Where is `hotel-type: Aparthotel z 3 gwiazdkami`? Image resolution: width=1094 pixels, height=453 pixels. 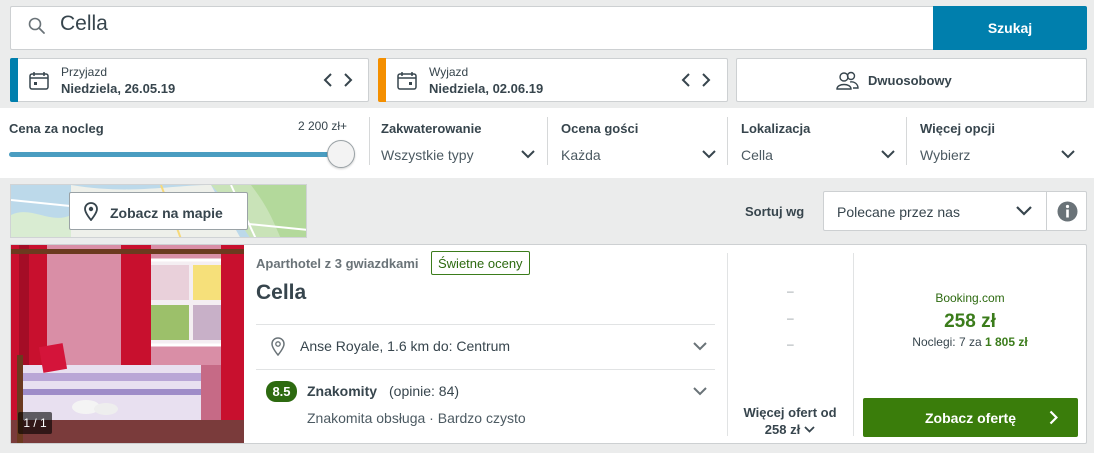 hotel-type: Aparthotel z 3 gwiazdkami is located at coordinates (337, 263).